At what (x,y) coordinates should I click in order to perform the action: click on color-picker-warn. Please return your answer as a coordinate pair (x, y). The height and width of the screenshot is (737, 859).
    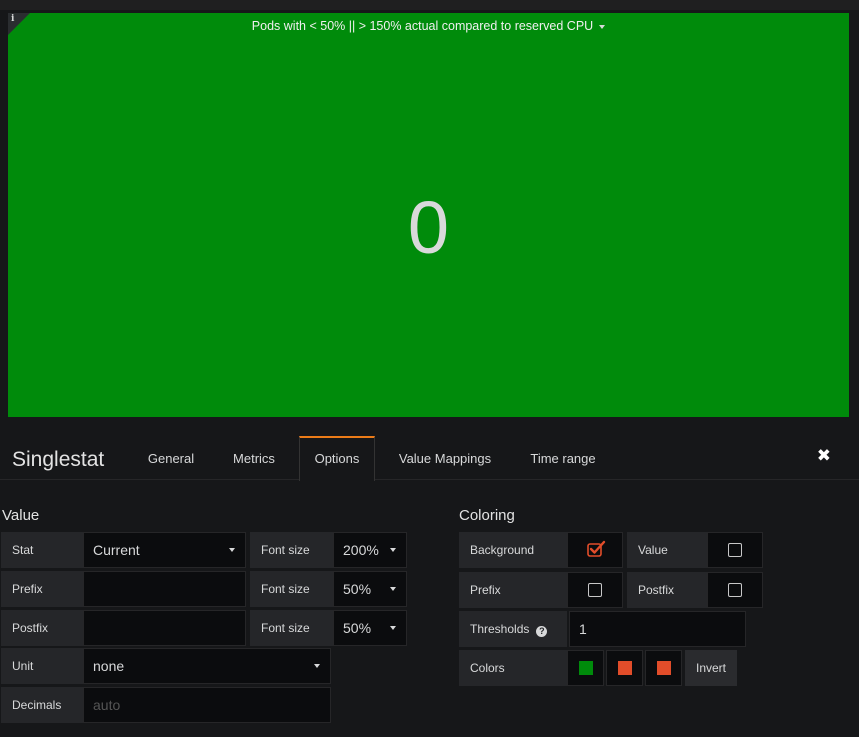
    Looking at the image, I should click on (624, 668).